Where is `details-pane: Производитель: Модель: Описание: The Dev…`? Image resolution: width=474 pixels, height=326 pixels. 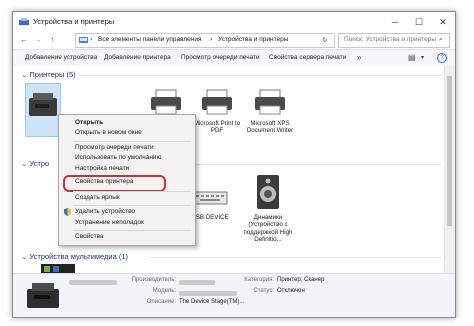 details-pane: Производитель: Модель: Описание: The Dev… is located at coordinates (234, 295).